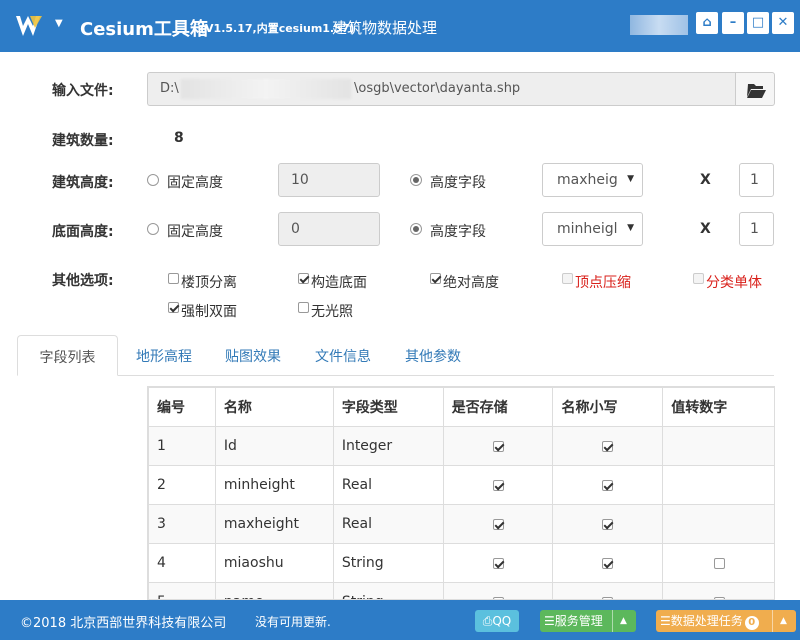 The height and width of the screenshot is (640, 800). What do you see at coordinates (726, 621) in the screenshot?
I see `data-tasks-button: ☰数据处理任务 0 ▲` at bounding box center [726, 621].